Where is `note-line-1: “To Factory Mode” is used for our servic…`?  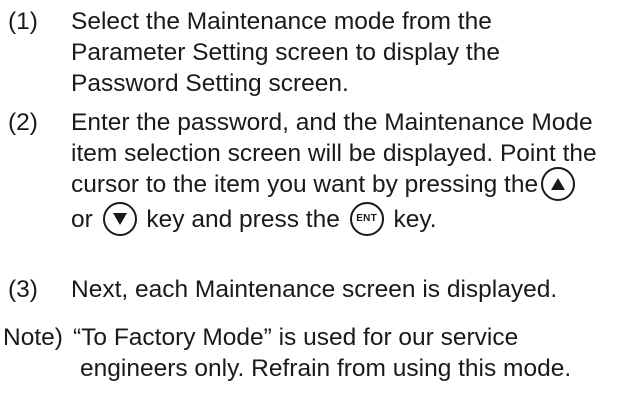 note-line-1: “To Factory Mode” is used for our servic… is located at coordinates (296, 337).